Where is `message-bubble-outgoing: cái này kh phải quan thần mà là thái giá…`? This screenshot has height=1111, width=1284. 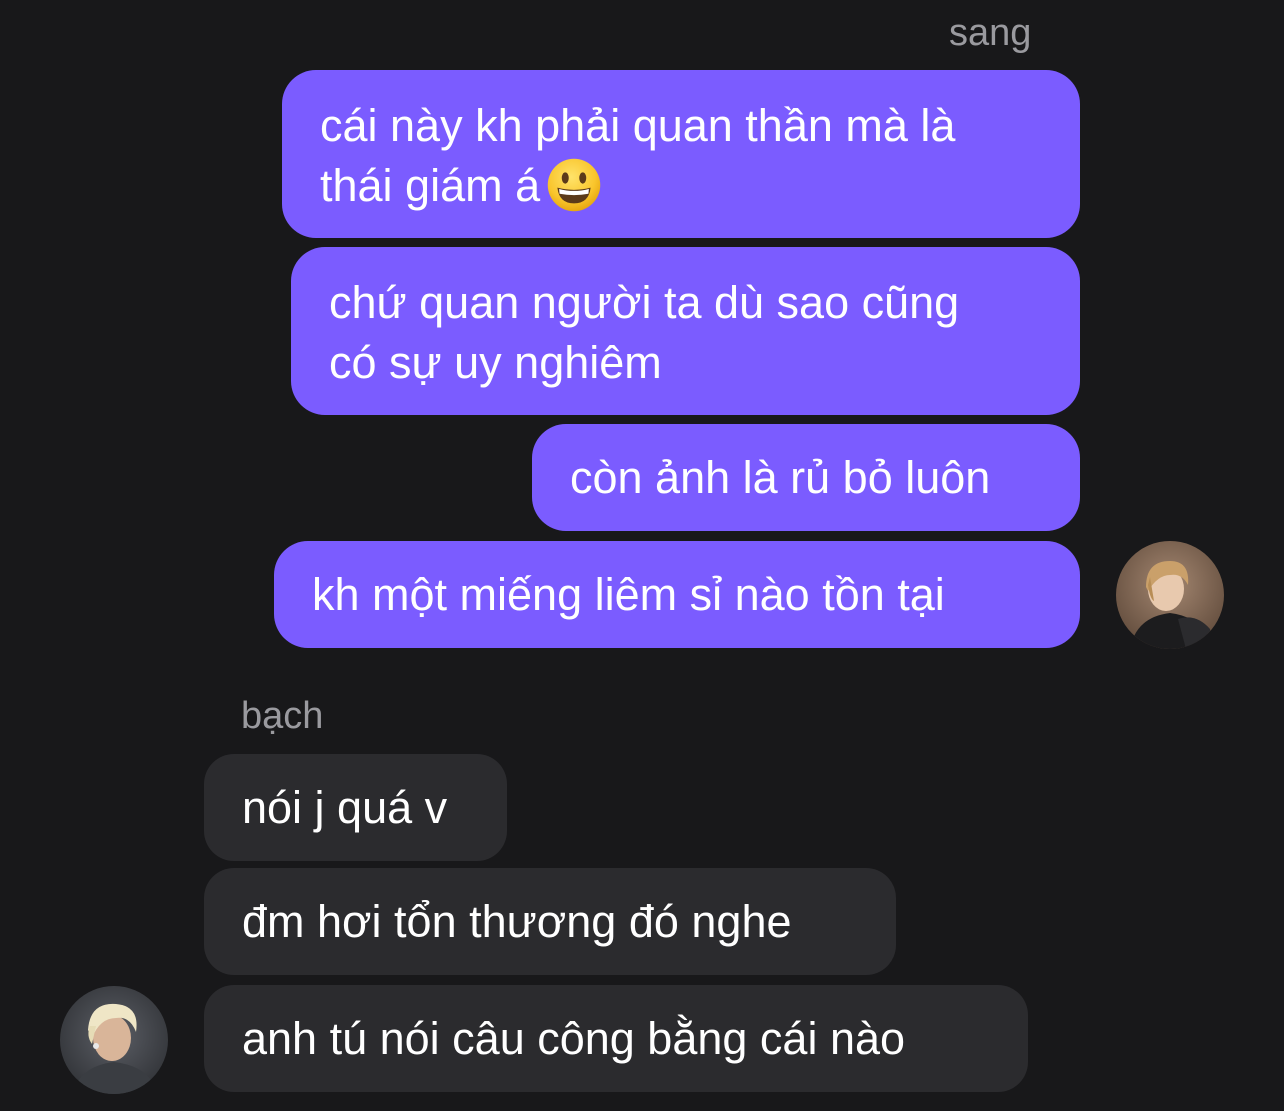 message-bubble-outgoing: cái này kh phải quan thần mà là thái giá… is located at coordinates (681, 154).